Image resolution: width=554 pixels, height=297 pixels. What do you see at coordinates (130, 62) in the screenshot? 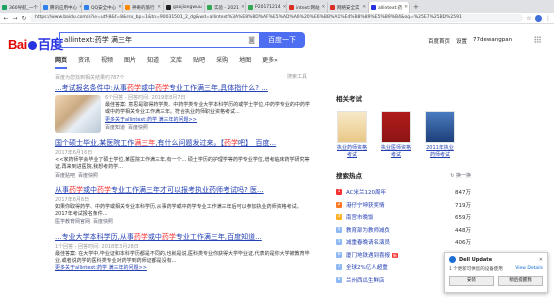
I see `nav-tab: 图片` at bounding box center [130, 62].